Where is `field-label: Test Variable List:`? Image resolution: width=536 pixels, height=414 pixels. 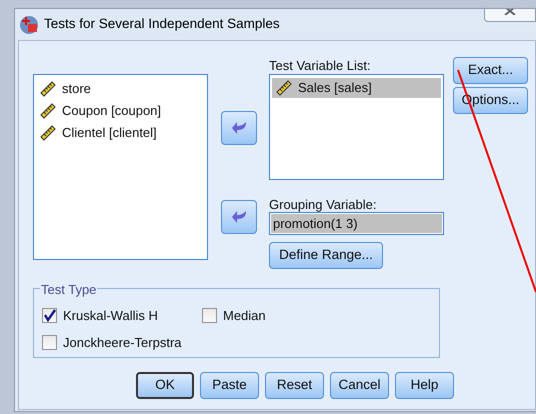 field-label: Test Variable List: is located at coordinates (320, 65).